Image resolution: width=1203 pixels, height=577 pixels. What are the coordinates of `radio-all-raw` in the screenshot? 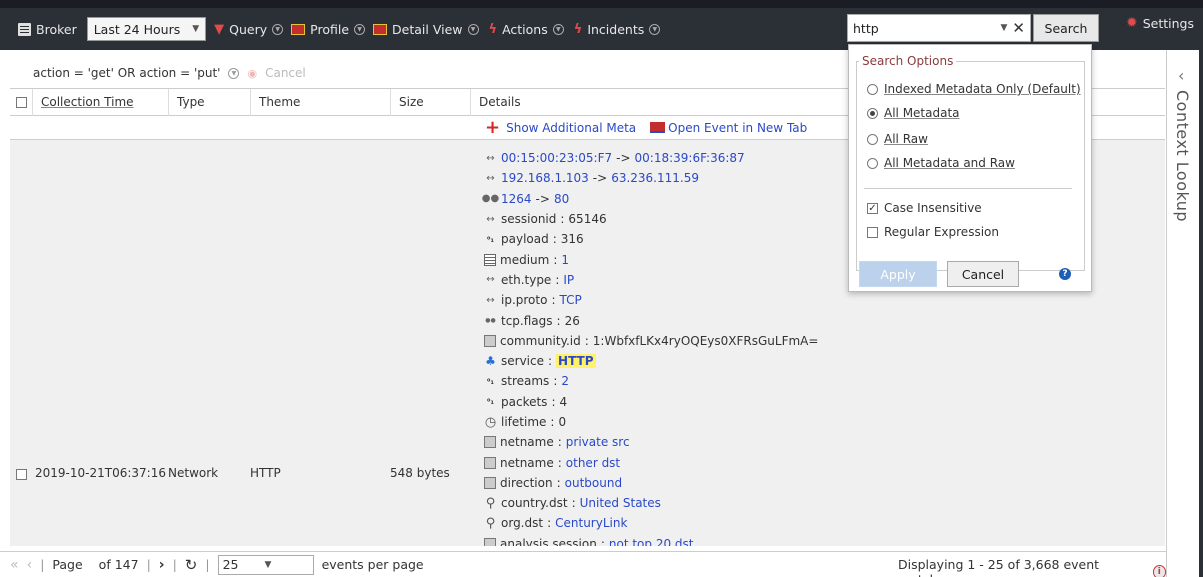 It's located at (872, 139).